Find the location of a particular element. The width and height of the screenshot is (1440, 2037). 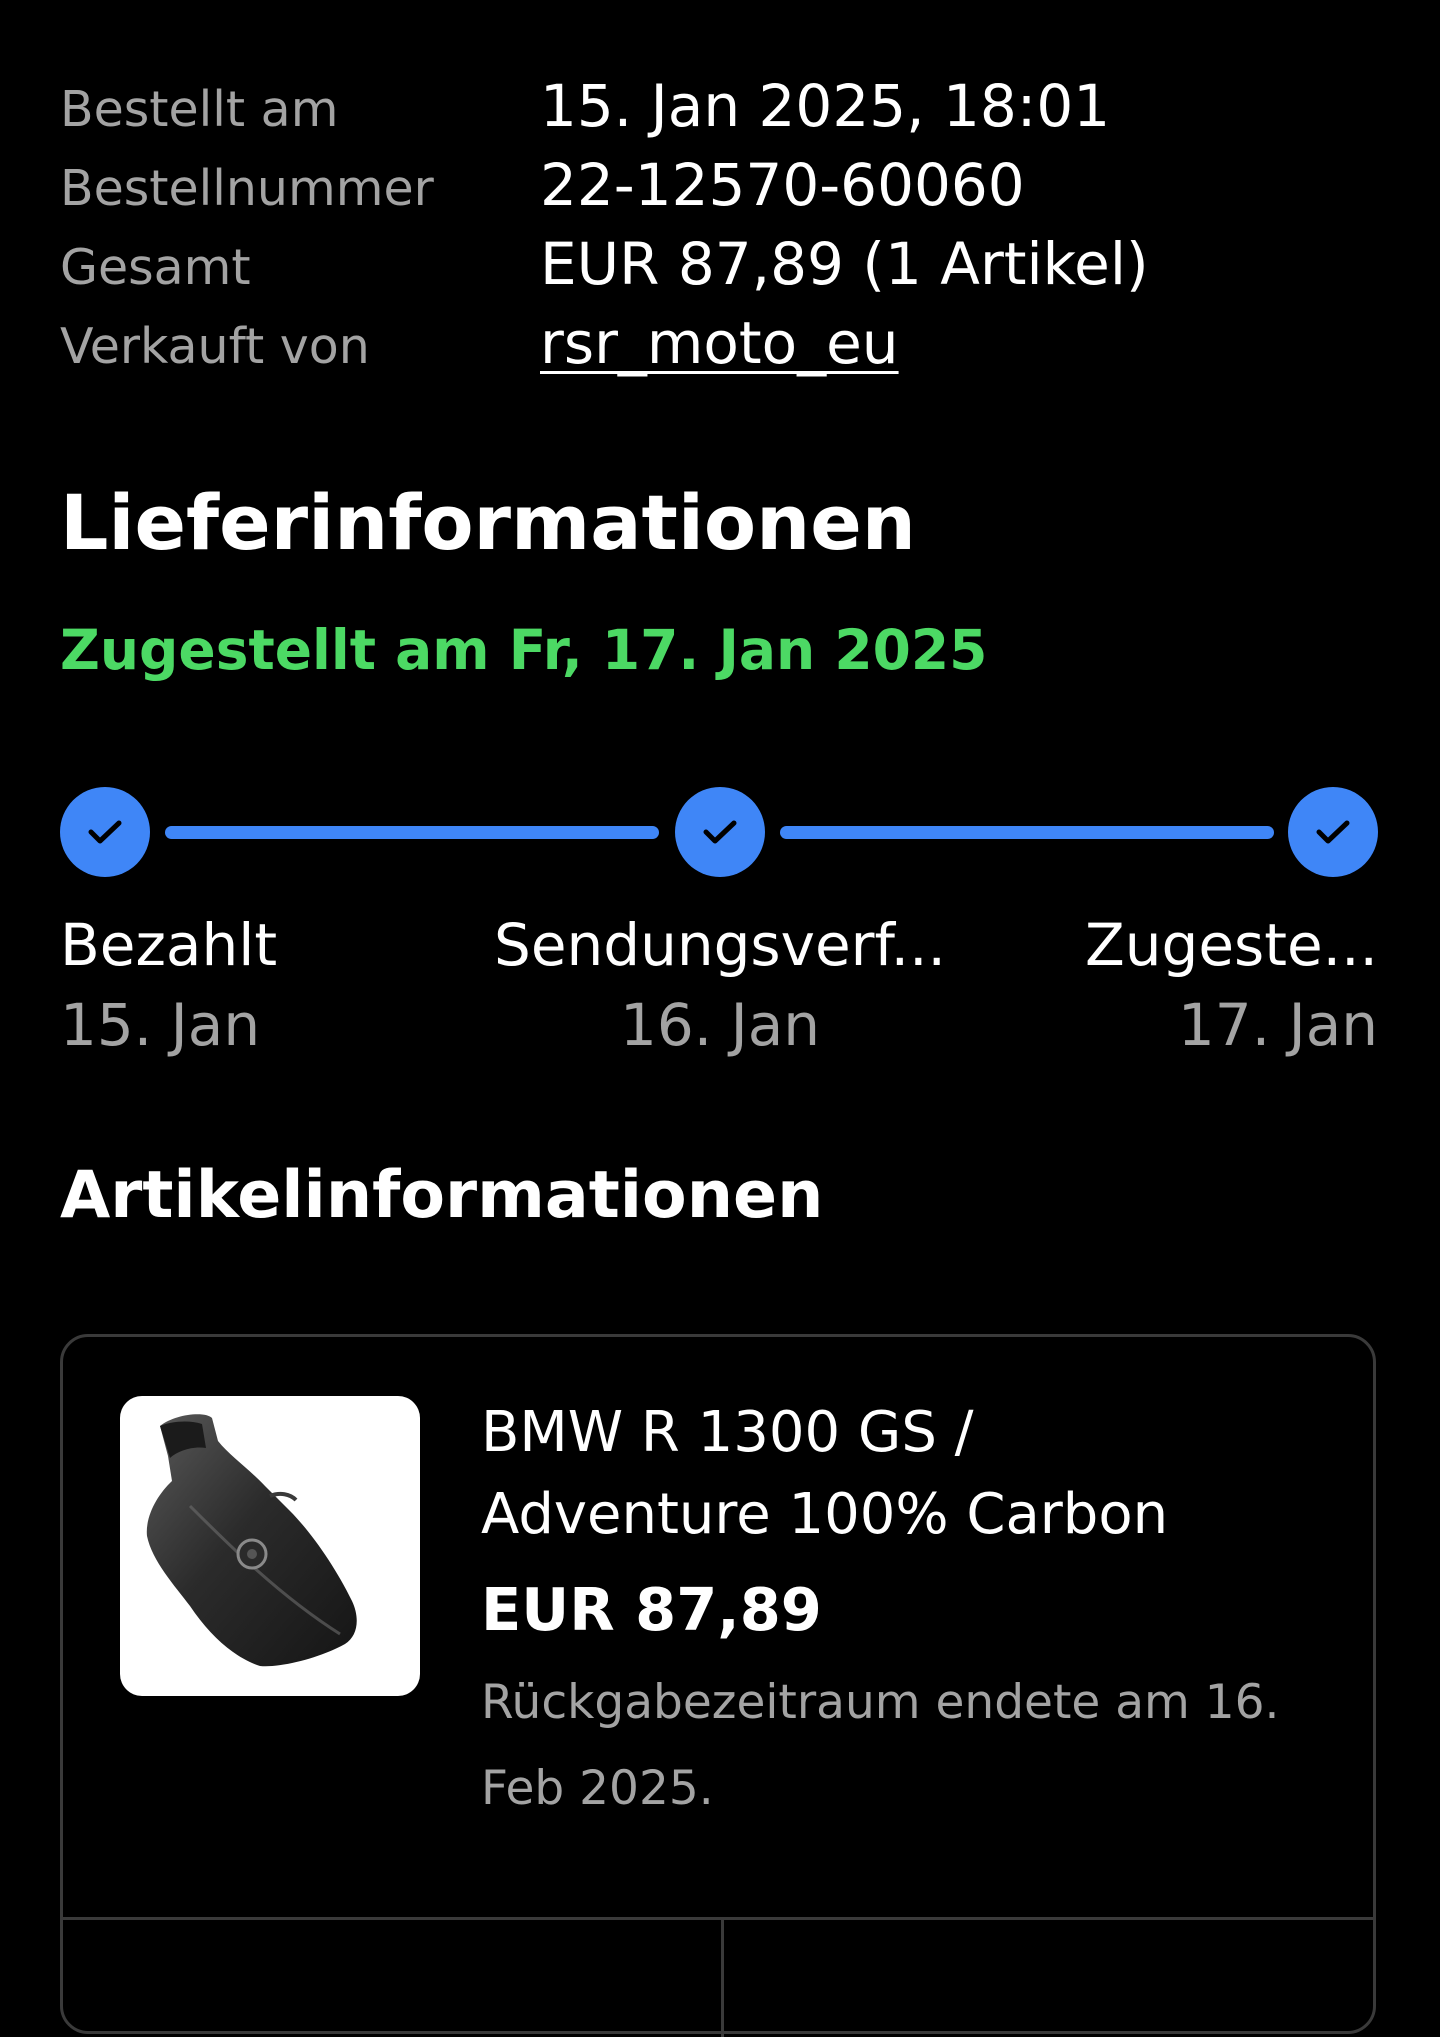

step-paid-marker is located at coordinates (105, 832).